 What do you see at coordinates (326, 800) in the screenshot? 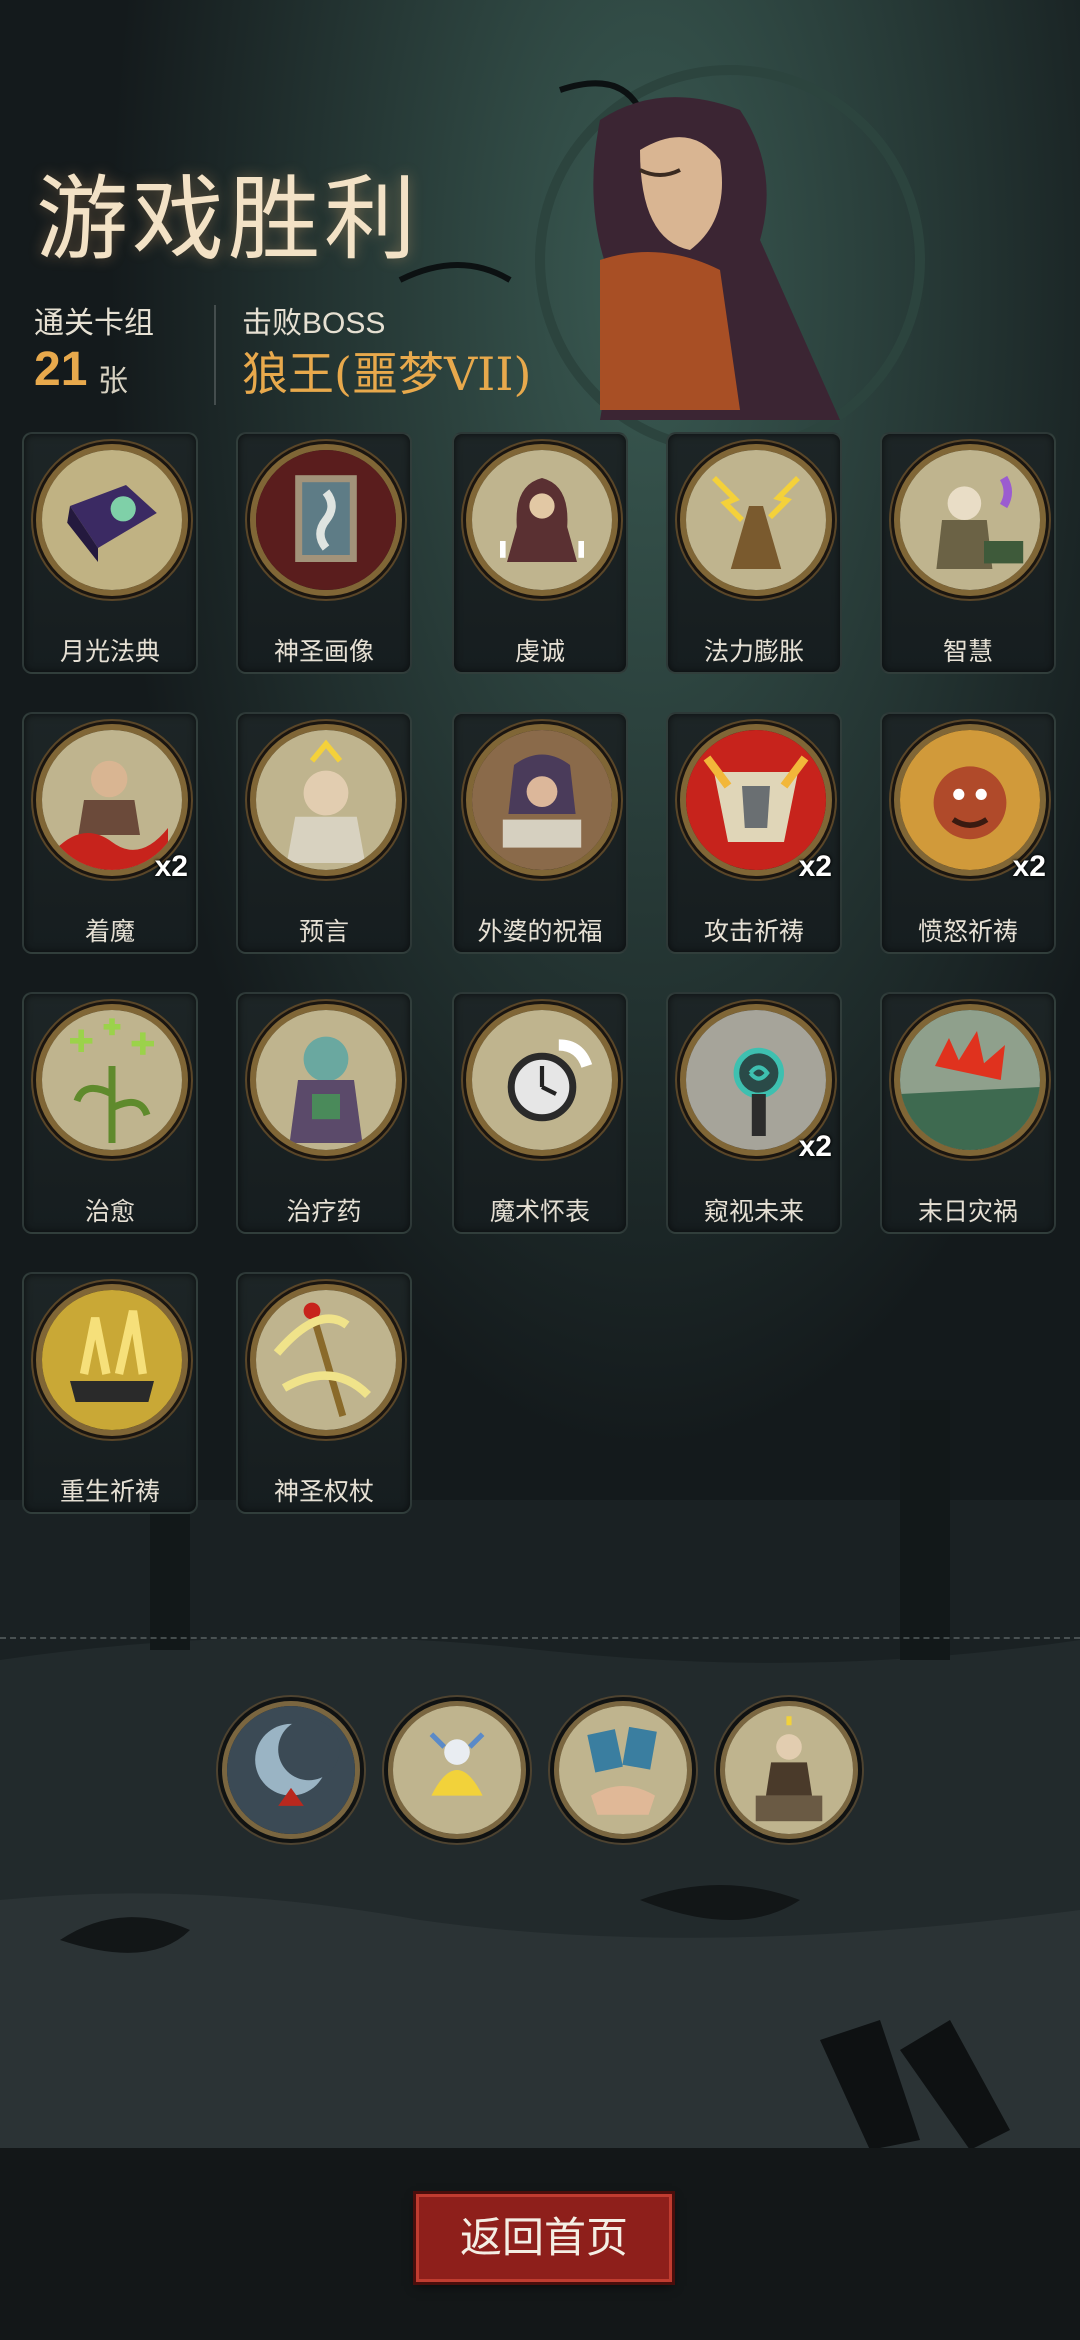
I see `prophecy-icon` at bounding box center [326, 800].